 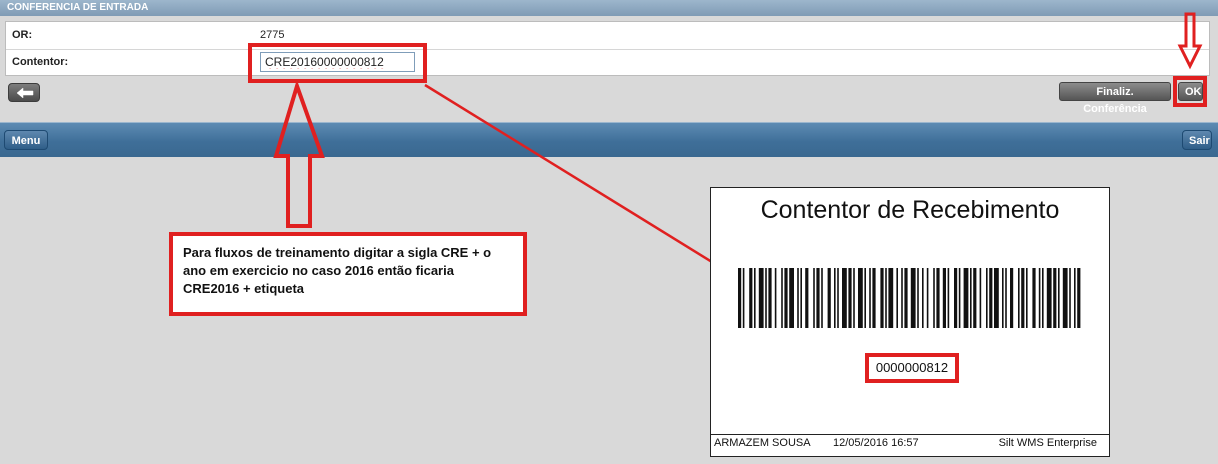 I want to click on arrow-down-icon, so click(x=1190, y=41).